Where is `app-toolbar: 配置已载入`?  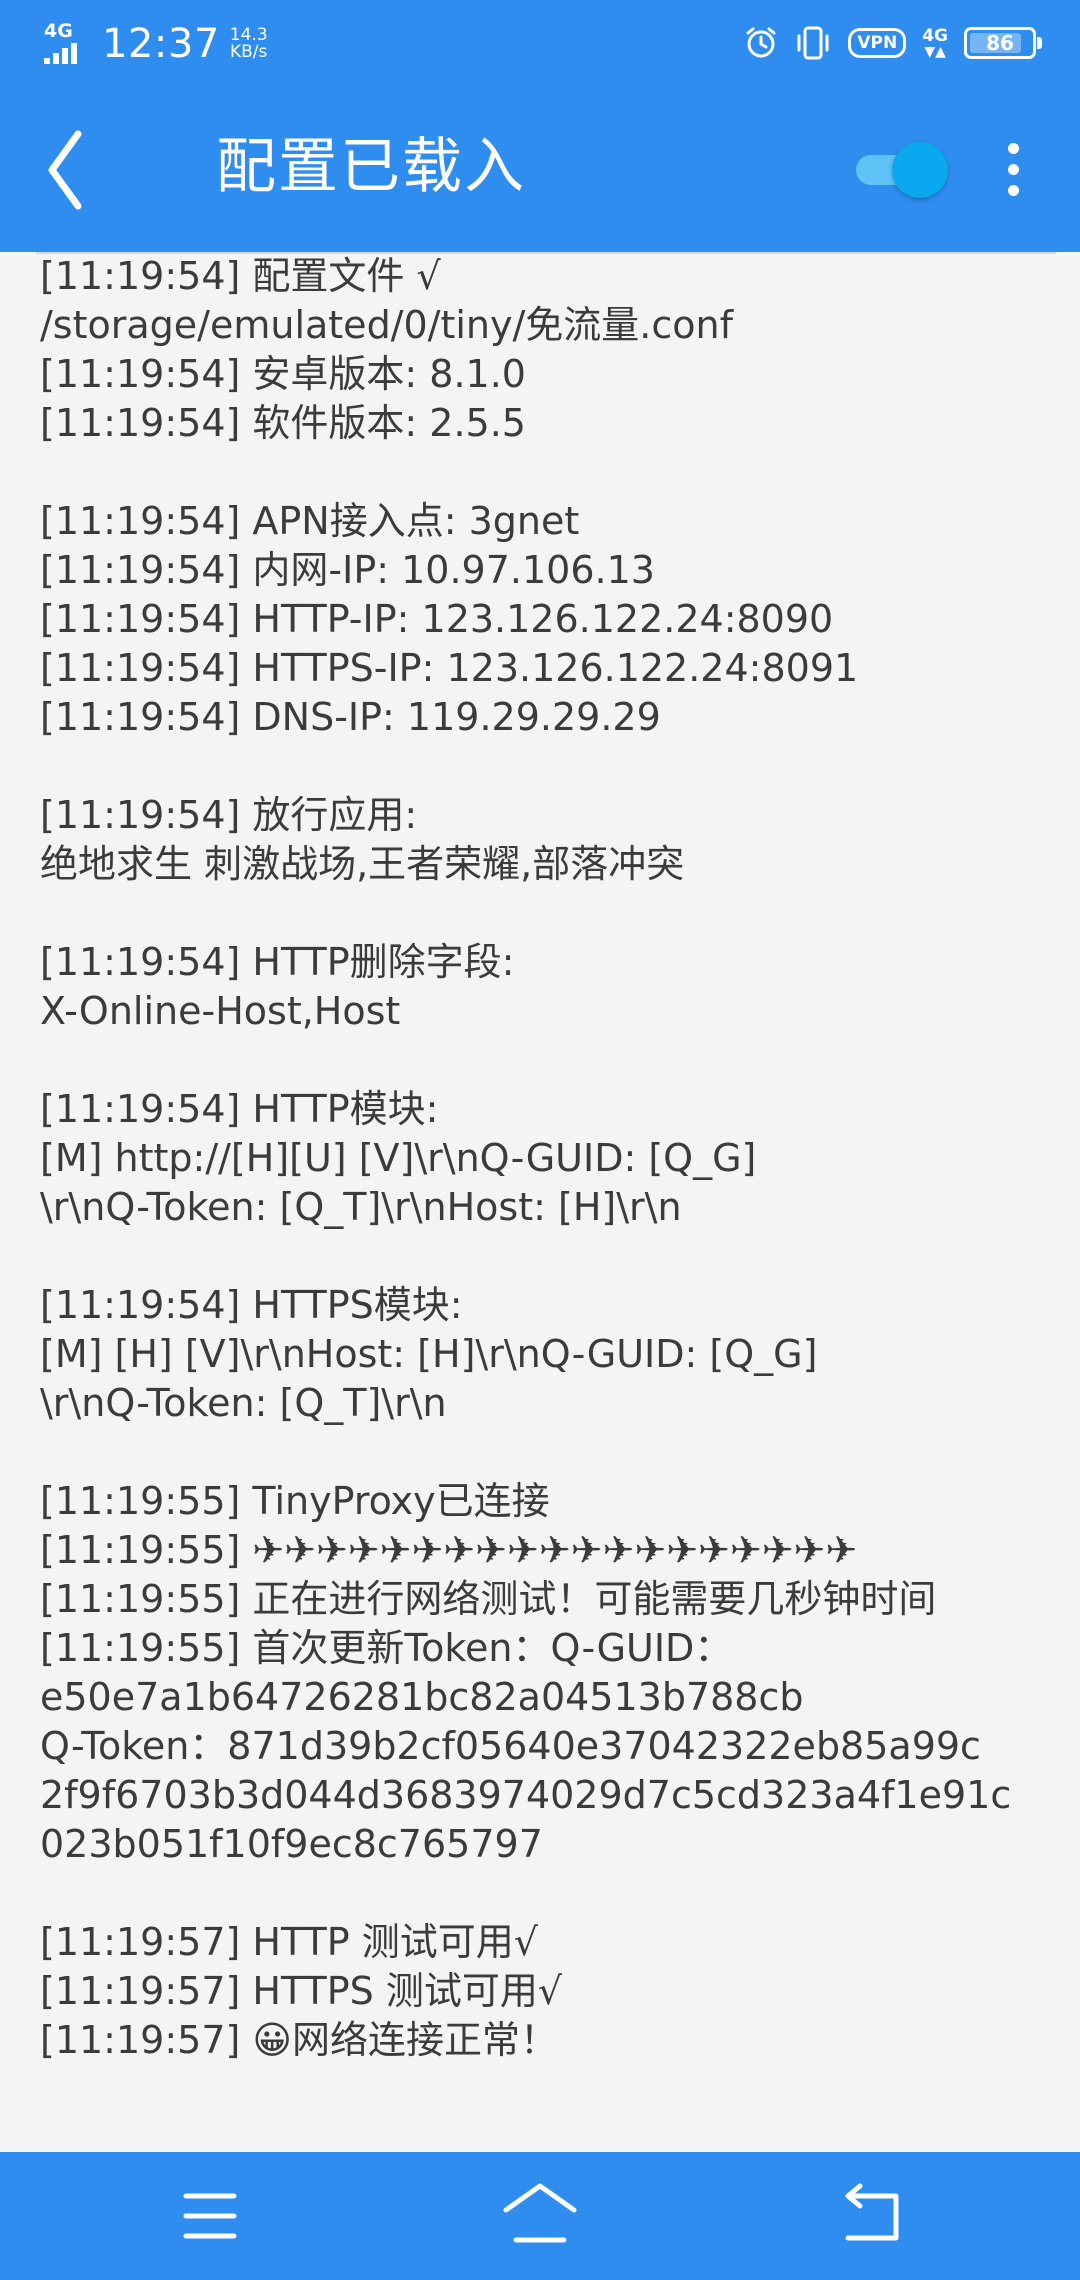 app-toolbar: 配置已载入 is located at coordinates (540, 169).